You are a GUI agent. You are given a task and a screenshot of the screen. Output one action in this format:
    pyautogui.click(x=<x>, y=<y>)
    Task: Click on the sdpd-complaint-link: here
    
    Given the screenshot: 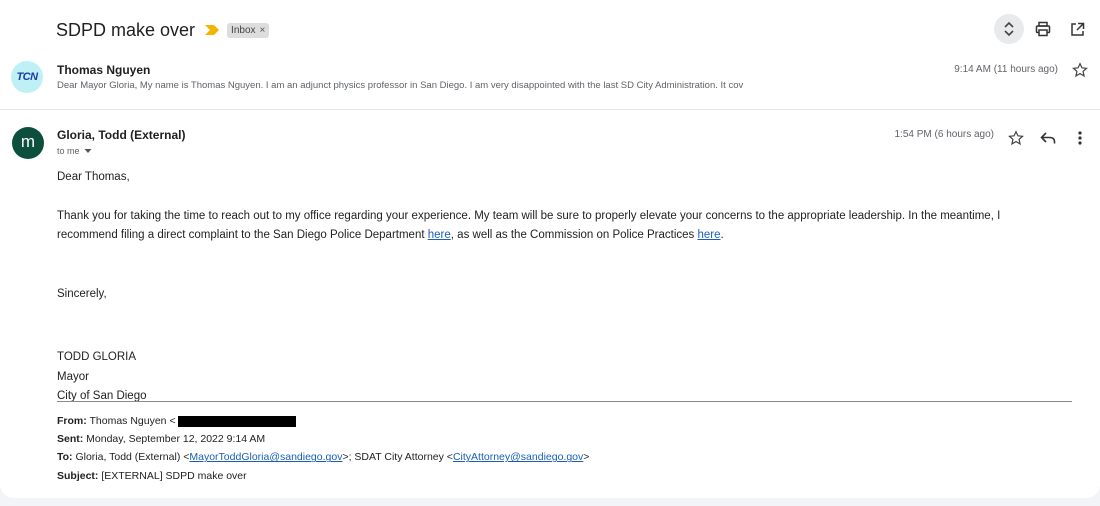 What is the action you would take?
    pyautogui.click(x=439, y=235)
    